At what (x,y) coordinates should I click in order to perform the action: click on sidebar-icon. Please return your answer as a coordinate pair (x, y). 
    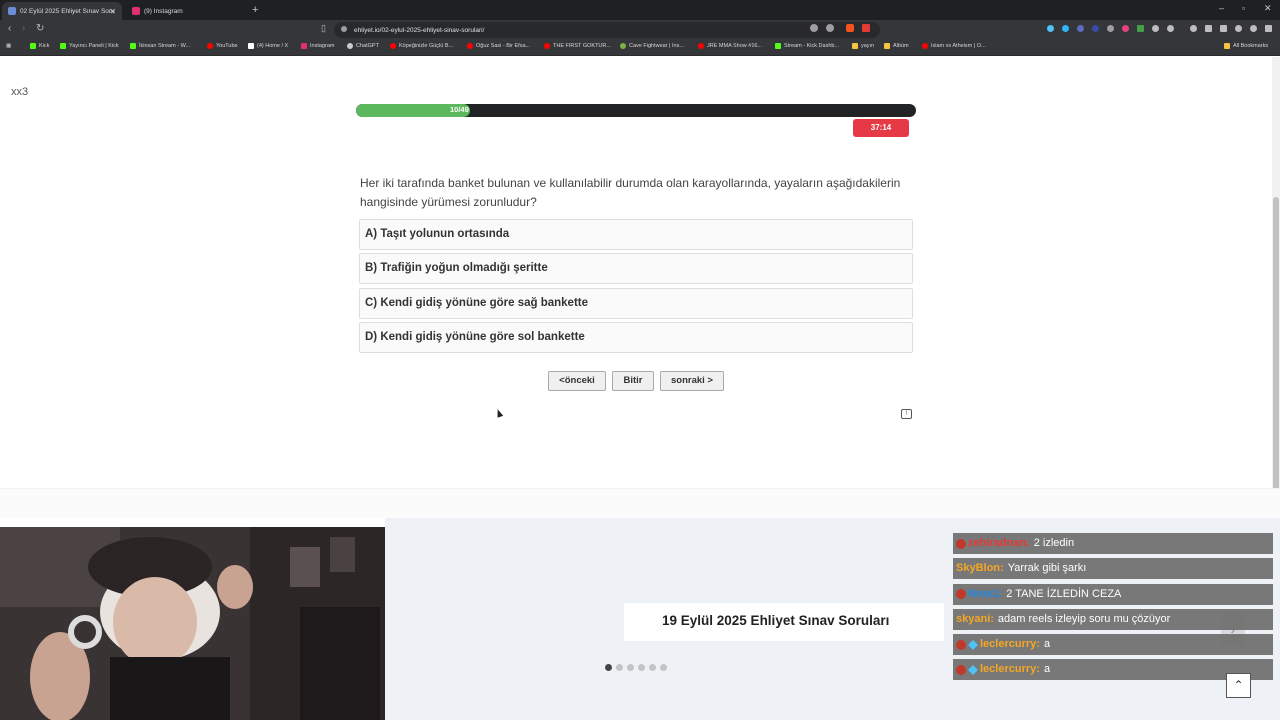
    Looking at the image, I should click on (1208, 28).